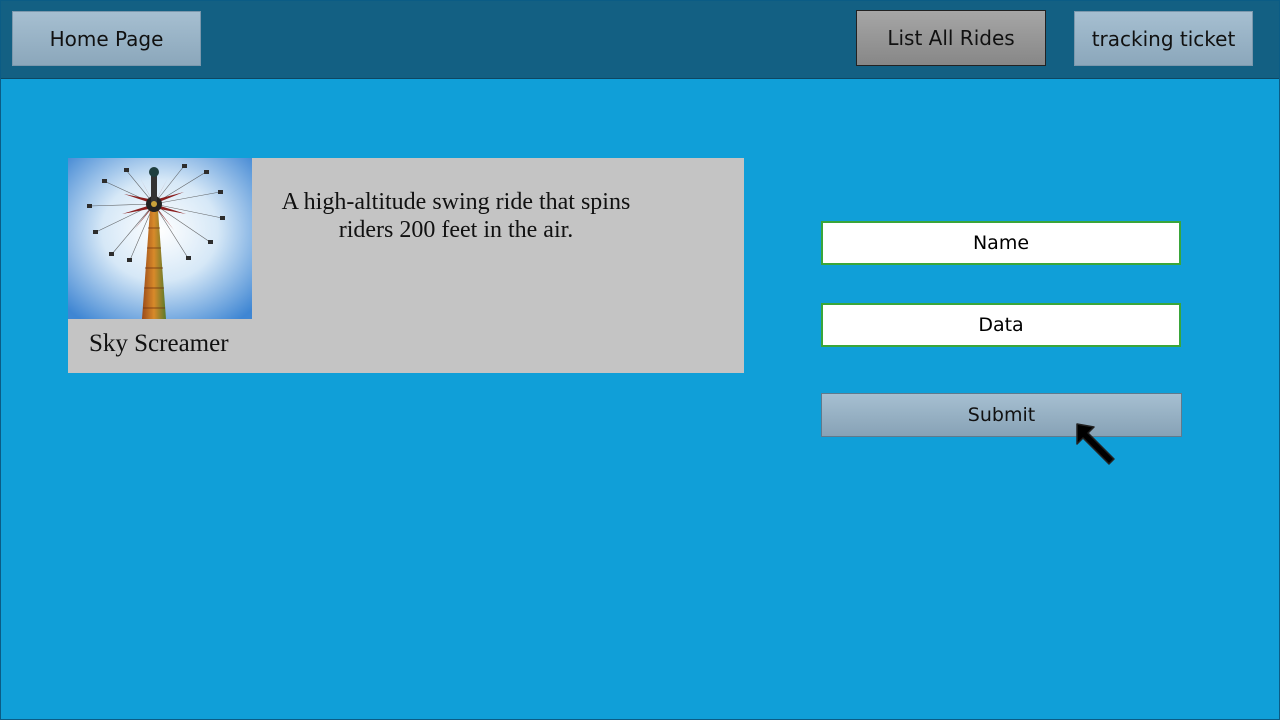  I want to click on data-field, so click(1001, 325).